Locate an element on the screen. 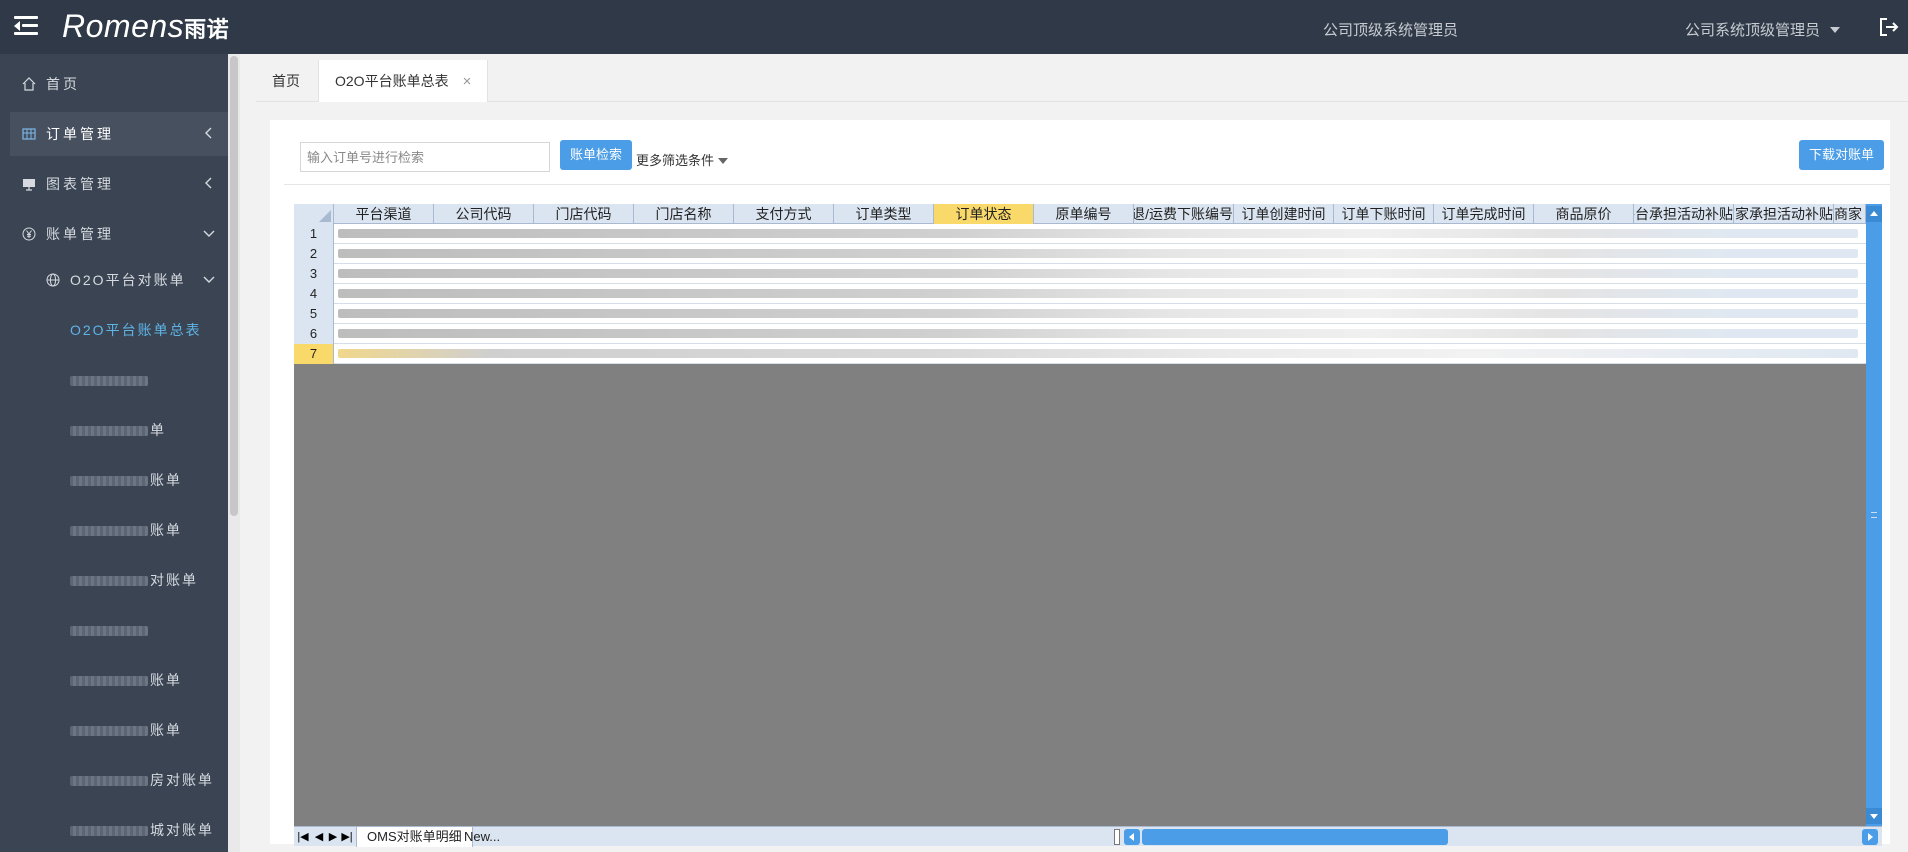 The width and height of the screenshot is (1908, 852). vertical-scrollbar is located at coordinates (1874, 515).